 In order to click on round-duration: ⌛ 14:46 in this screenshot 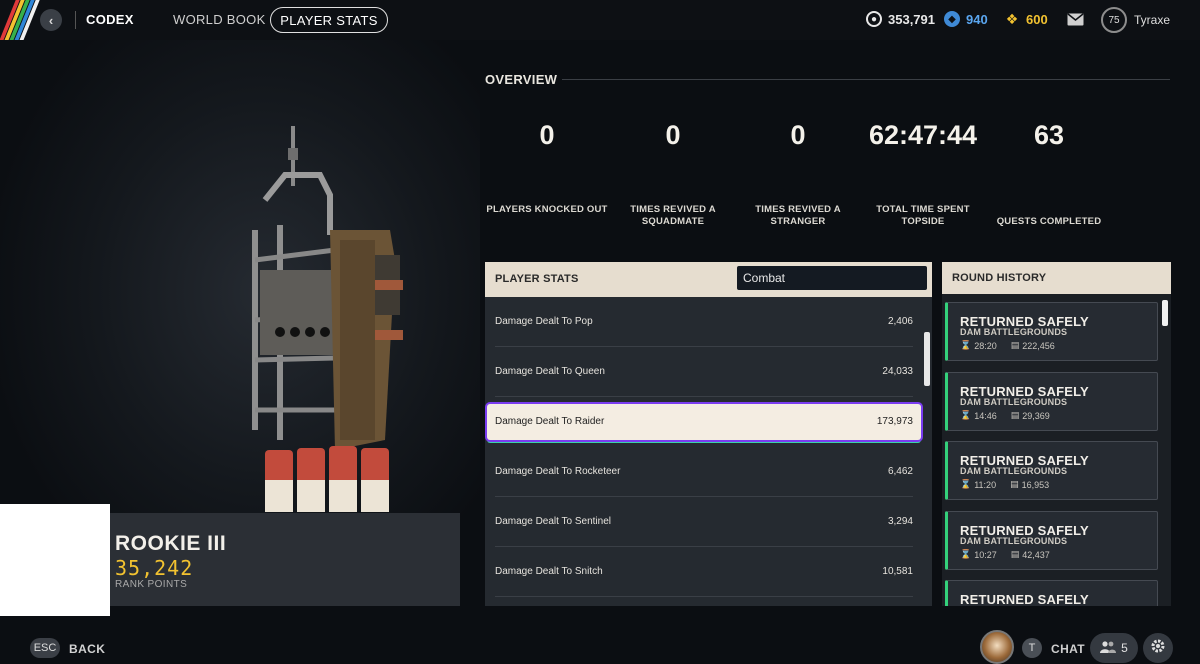, I will do `click(978, 415)`.